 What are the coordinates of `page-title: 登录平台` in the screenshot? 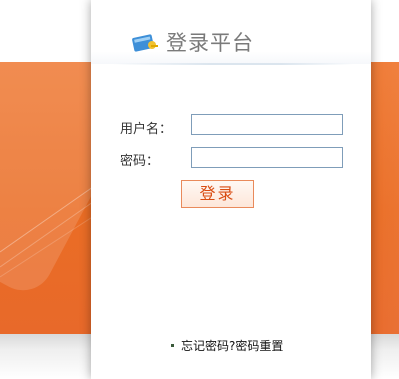 It's located at (210, 43).